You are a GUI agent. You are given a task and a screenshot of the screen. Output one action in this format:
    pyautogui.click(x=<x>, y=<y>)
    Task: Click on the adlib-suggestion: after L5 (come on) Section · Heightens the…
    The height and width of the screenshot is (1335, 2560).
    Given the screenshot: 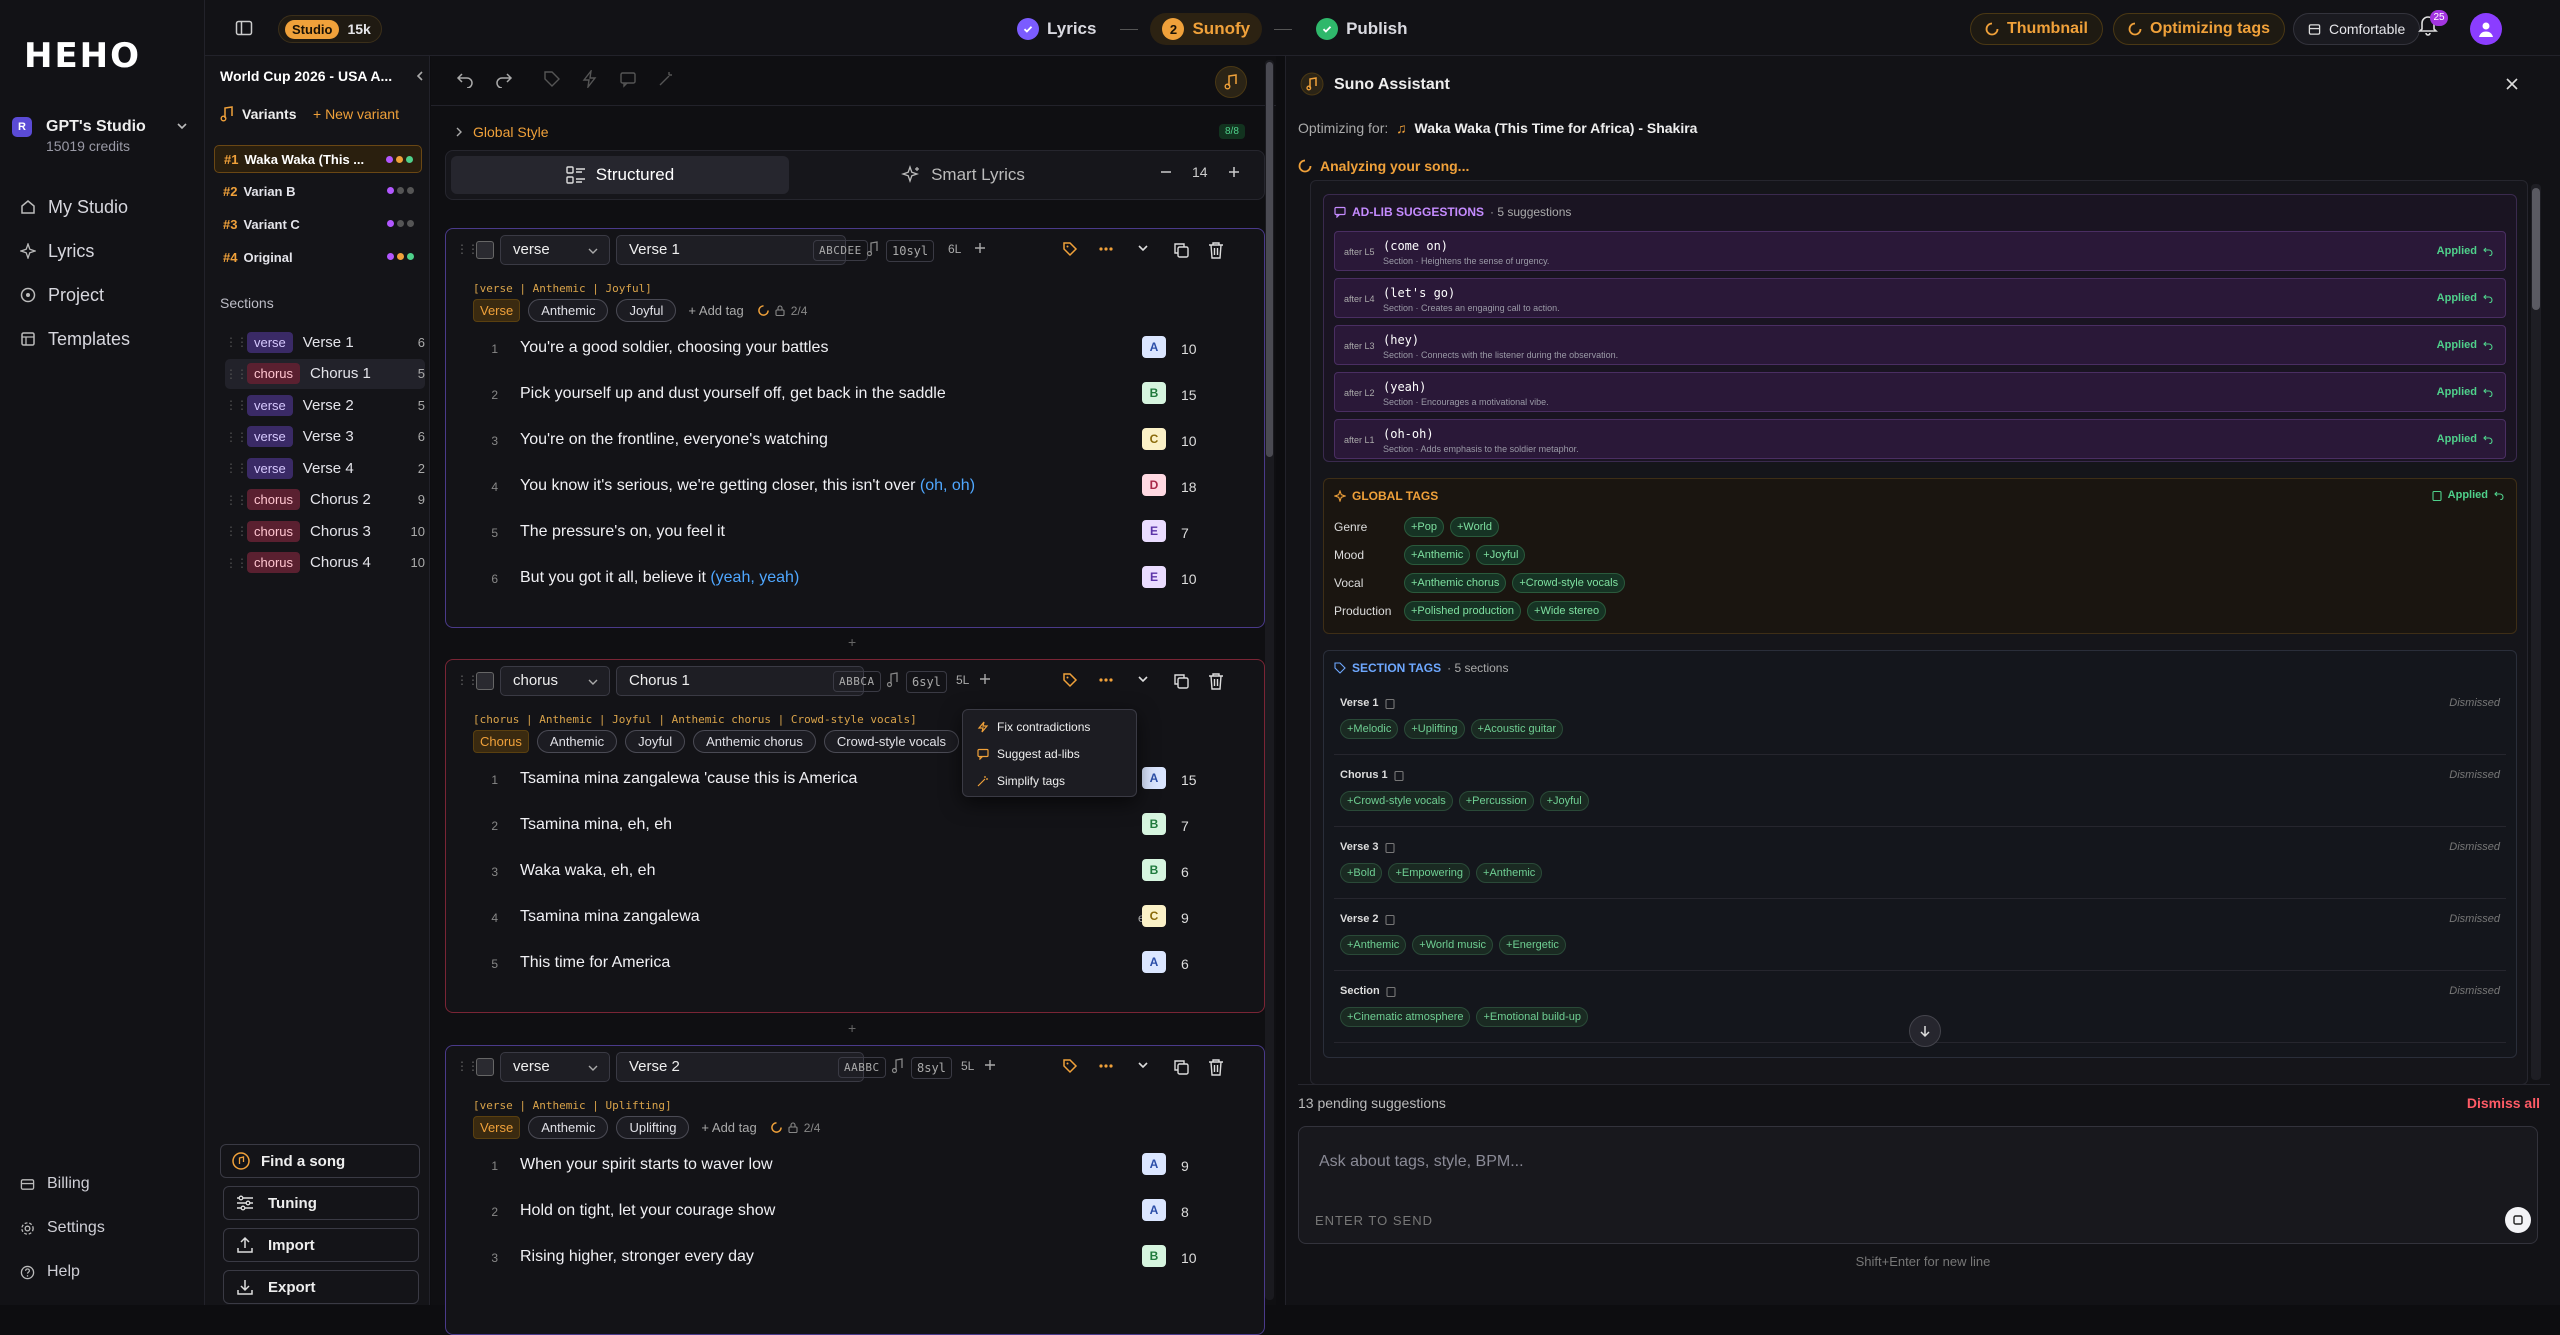 What is the action you would take?
    pyautogui.click(x=1920, y=251)
    